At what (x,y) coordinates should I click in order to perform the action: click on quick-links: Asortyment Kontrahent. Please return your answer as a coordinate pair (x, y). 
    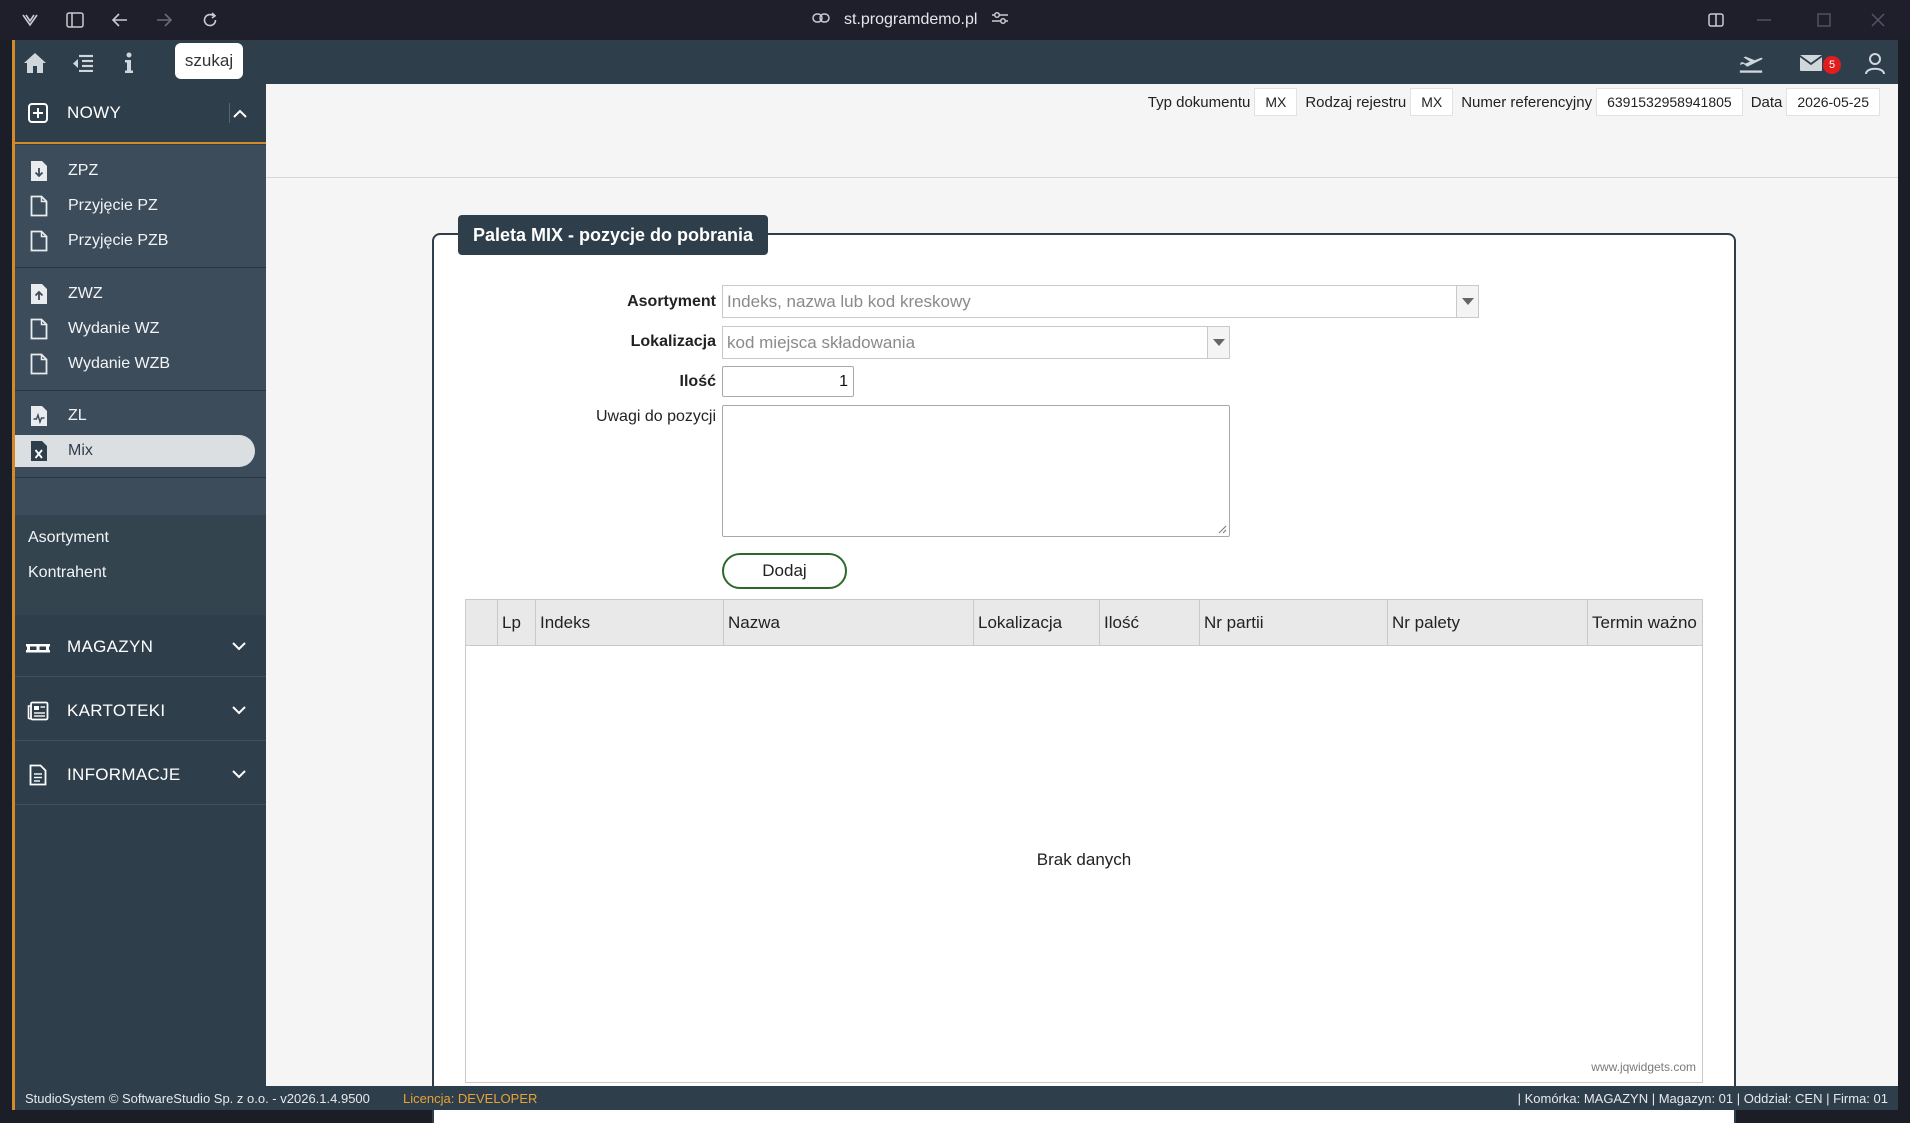
    Looking at the image, I should click on (140, 565).